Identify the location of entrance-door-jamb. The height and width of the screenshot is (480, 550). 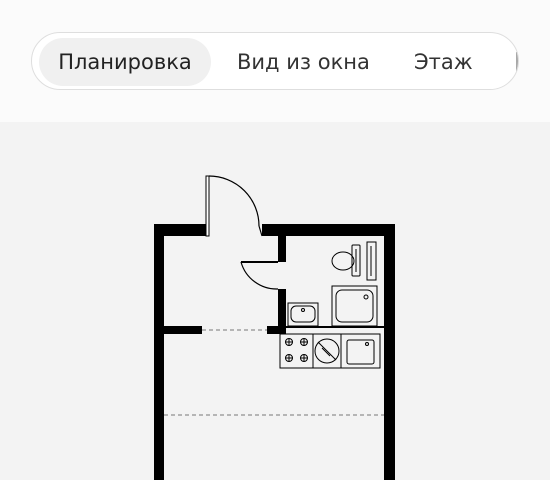
(260, 231).